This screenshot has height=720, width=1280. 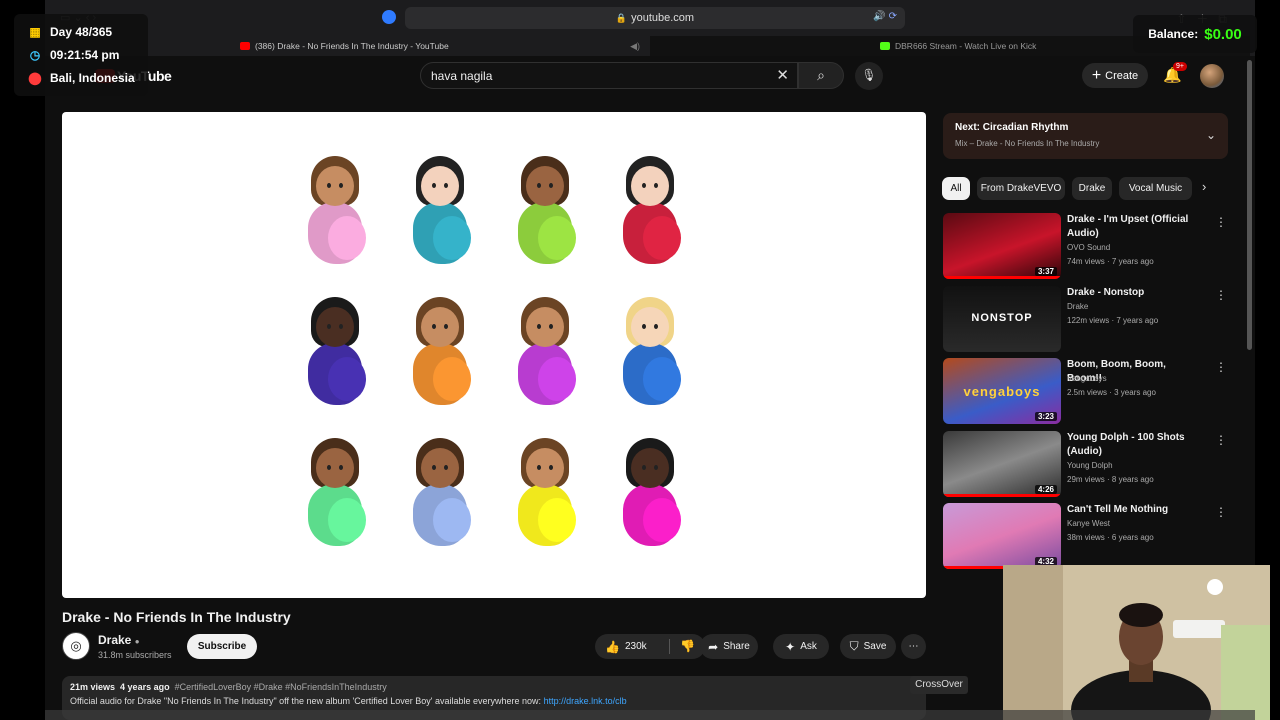 What do you see at coordinates (222, 646) in the screenshot?
I see `subscribe-button: Subscribe` at bounding box center [222, 646].